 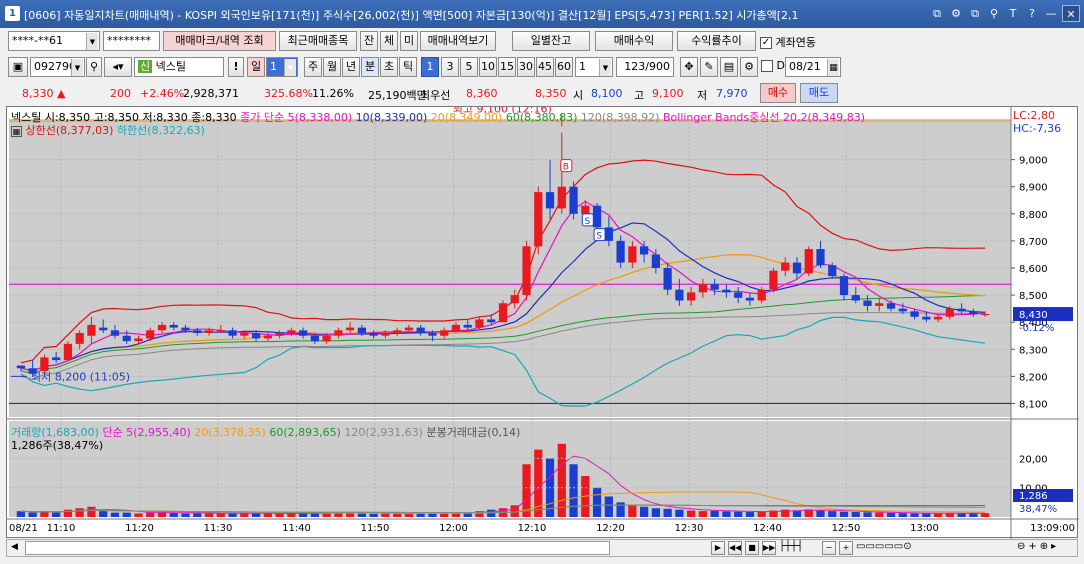 What do you see at coordinates (846, 548) in the screenshot?
I see `zoom-in-icon: +` at bounding box center [846, 548].